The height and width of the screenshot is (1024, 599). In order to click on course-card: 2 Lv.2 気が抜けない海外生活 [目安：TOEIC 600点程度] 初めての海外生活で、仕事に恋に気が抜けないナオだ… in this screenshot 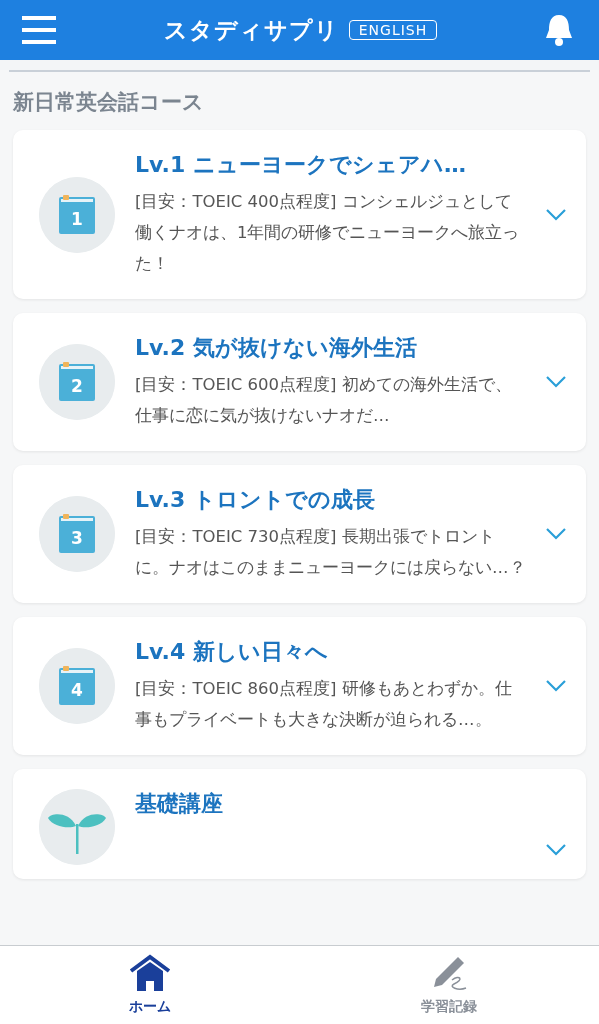, I will do `click(299, 382)`.